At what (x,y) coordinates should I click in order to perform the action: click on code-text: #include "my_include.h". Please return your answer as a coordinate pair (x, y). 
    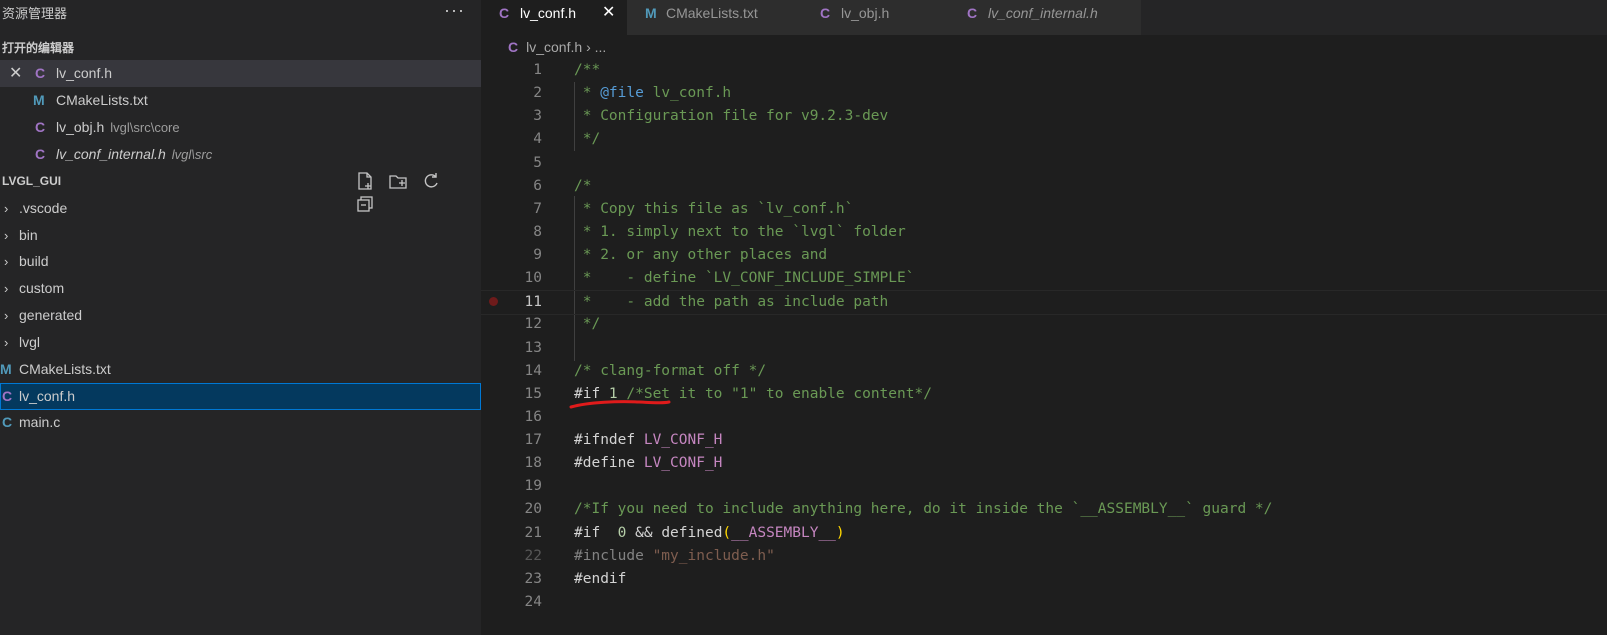
    Looking at the image, I should click on (674, 556).